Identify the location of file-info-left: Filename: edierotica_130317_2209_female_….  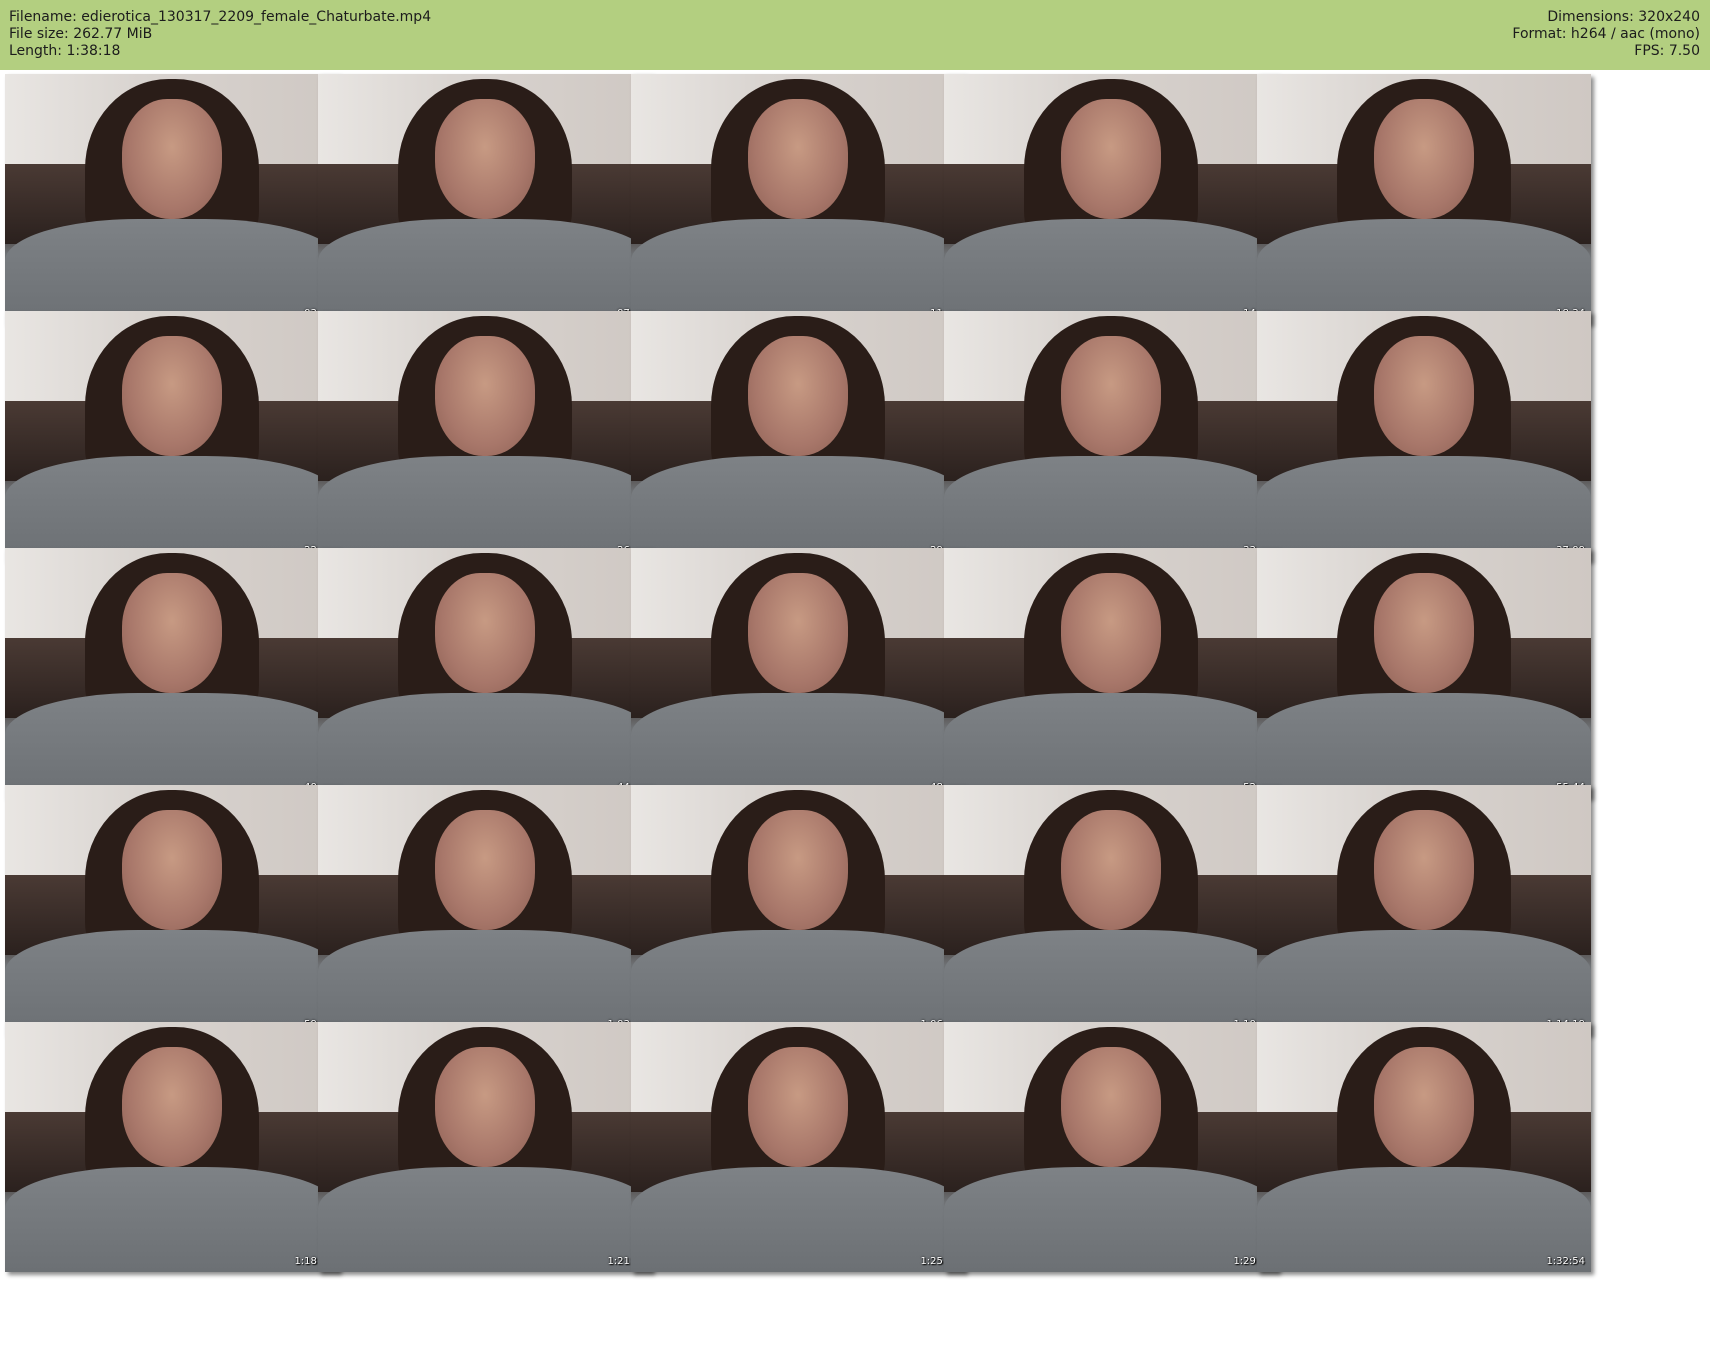
(220, 34).